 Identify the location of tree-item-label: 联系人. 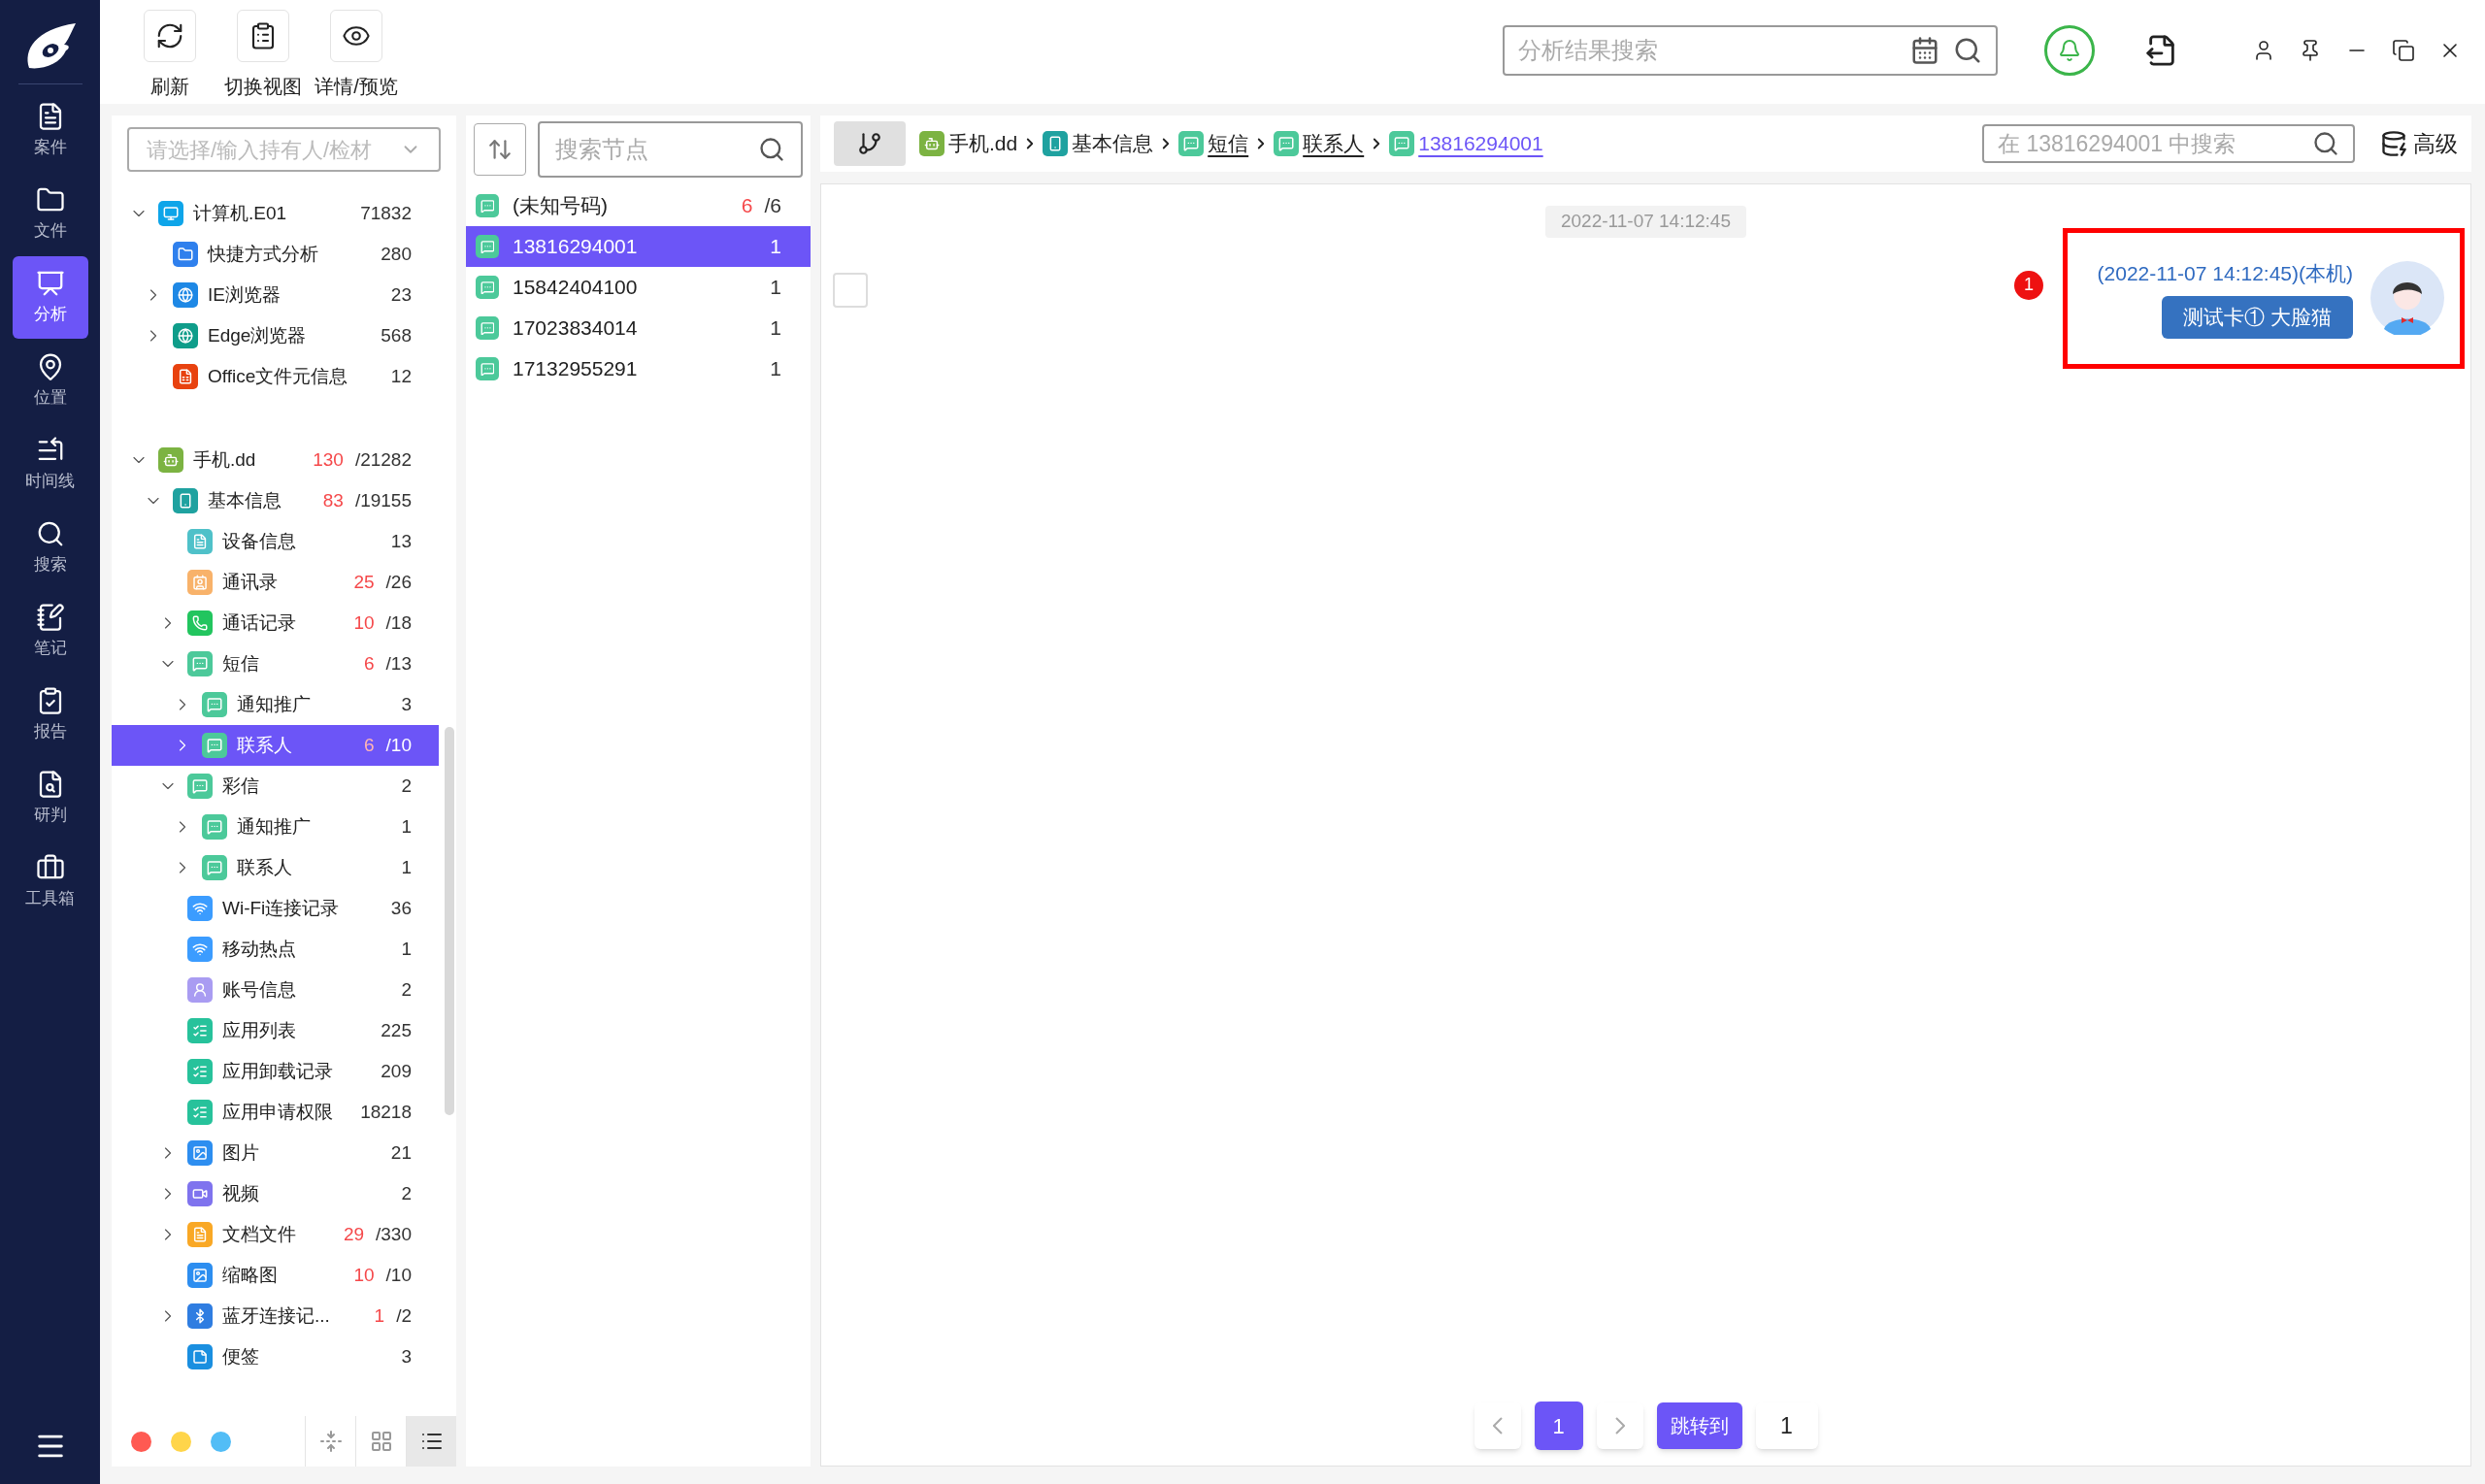
(265, 745).